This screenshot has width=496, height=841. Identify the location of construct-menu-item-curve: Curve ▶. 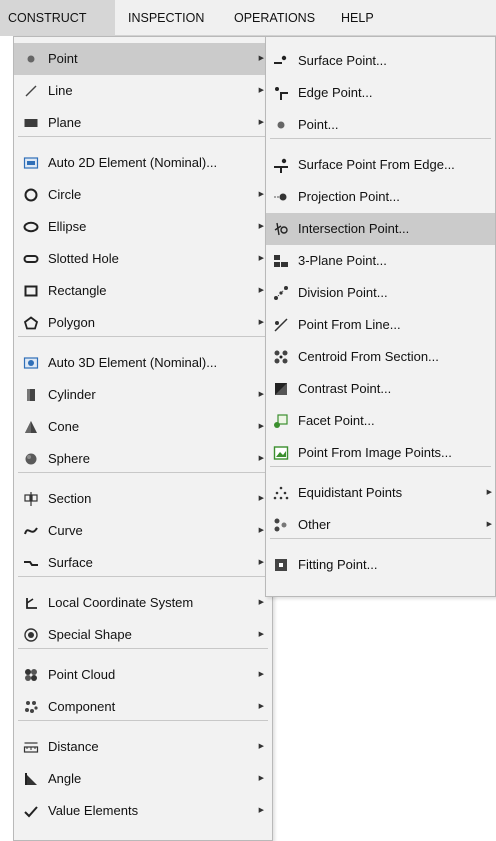
(143, 531).